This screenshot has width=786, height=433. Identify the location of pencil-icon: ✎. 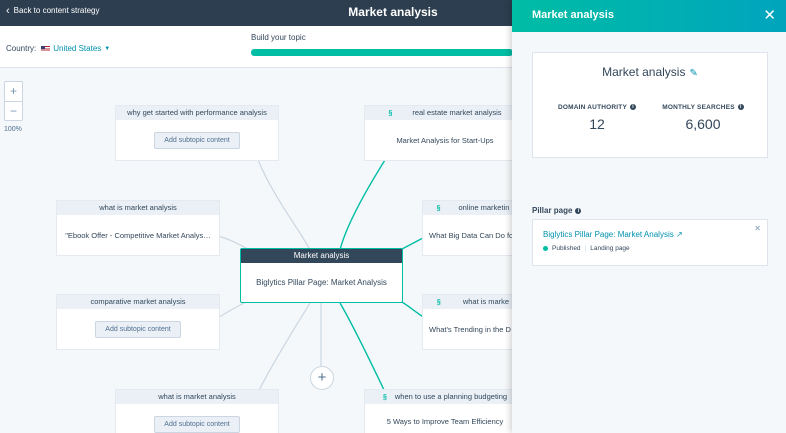
(693, 73).